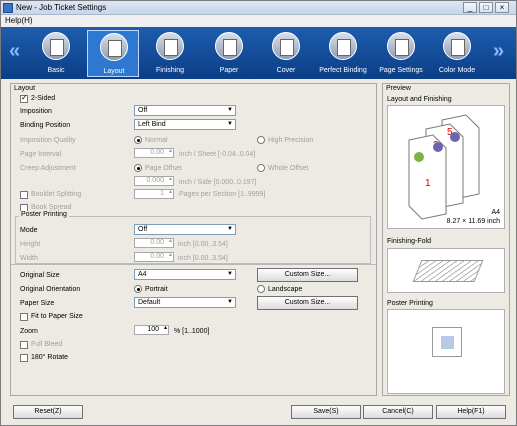 This screenshot has height=426, width=517. Describe the element at coordinates (473, 221) in the screenshot. I see `paper-dimensions: 8.27 × 11.69 inch` at that location.